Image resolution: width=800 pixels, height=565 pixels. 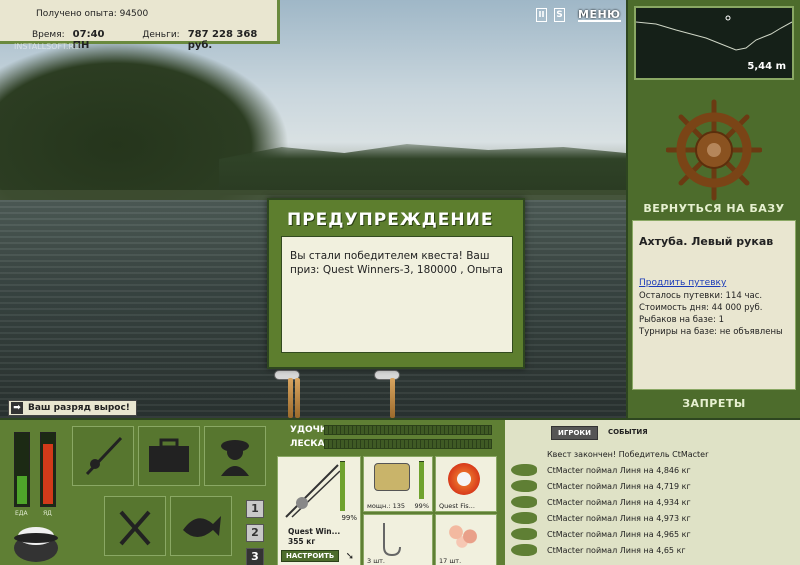 I want to click on event-text: CtMacter поймал Линя на 4,934 кг, so click(x=619, y=502).